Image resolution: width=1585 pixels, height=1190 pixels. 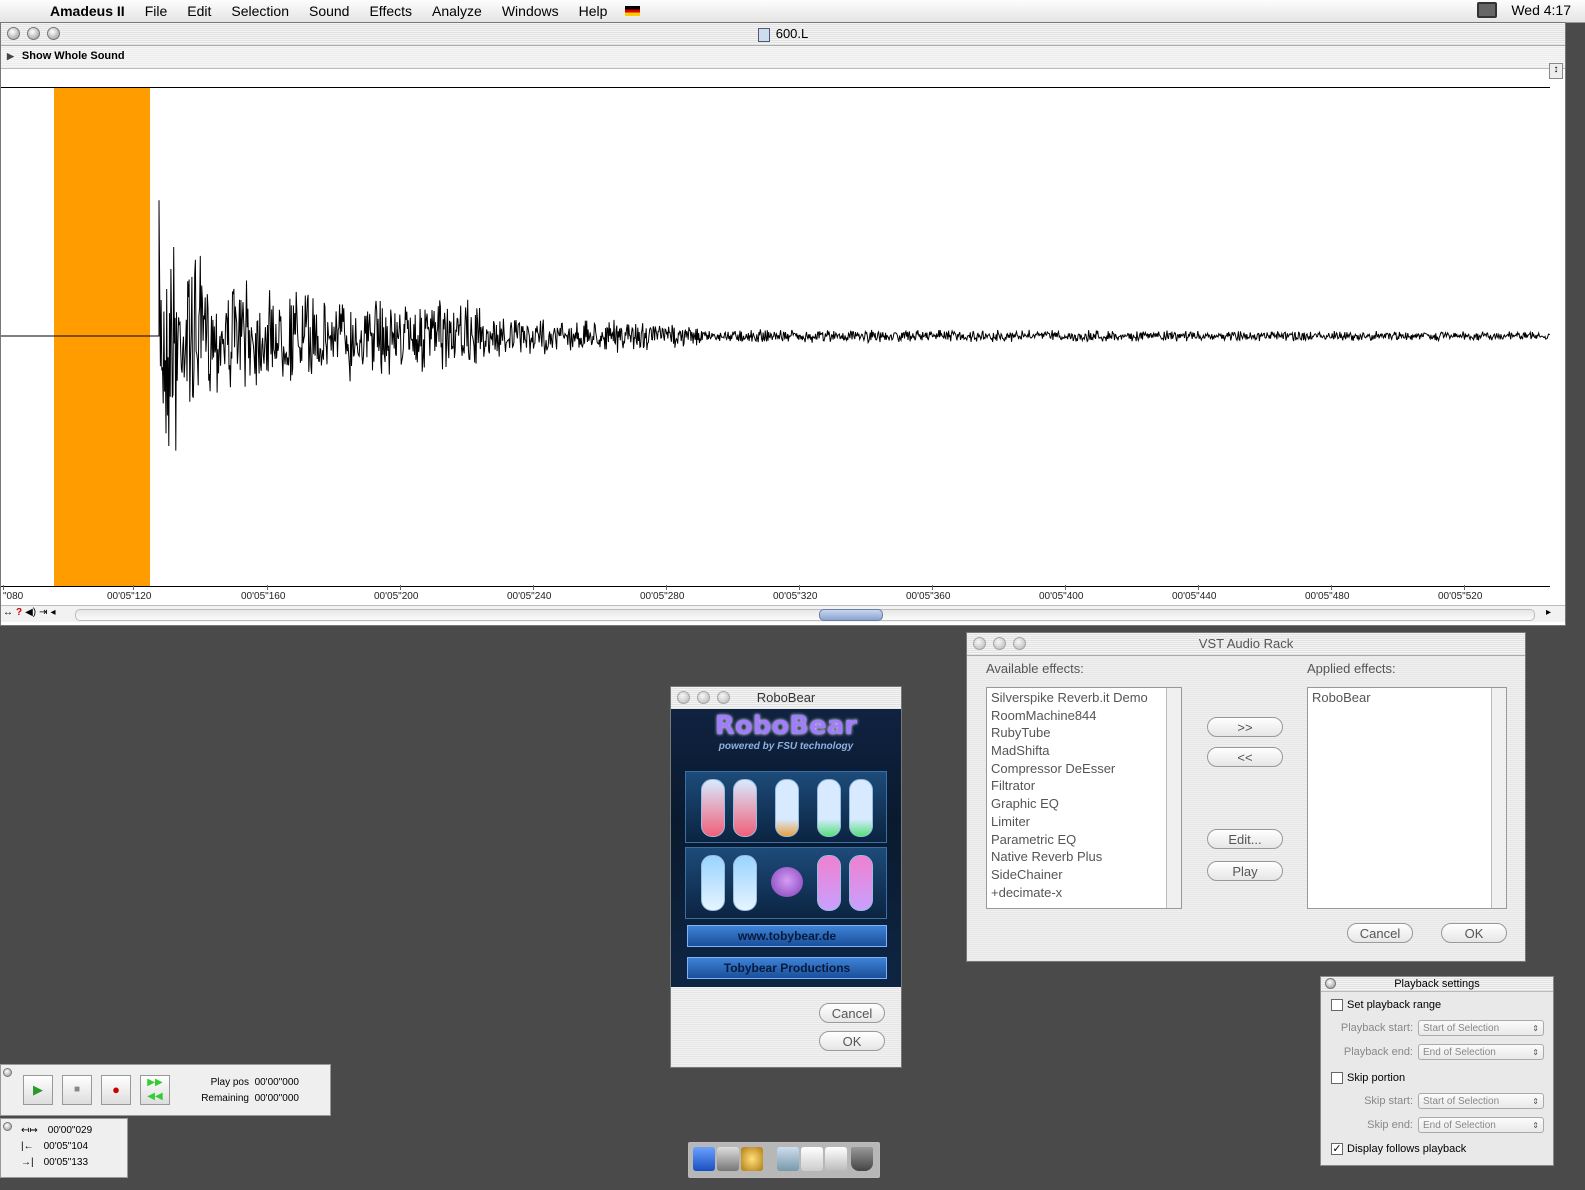 I want to click on remove-effect-button: <<, so click(x=1245, y=757).